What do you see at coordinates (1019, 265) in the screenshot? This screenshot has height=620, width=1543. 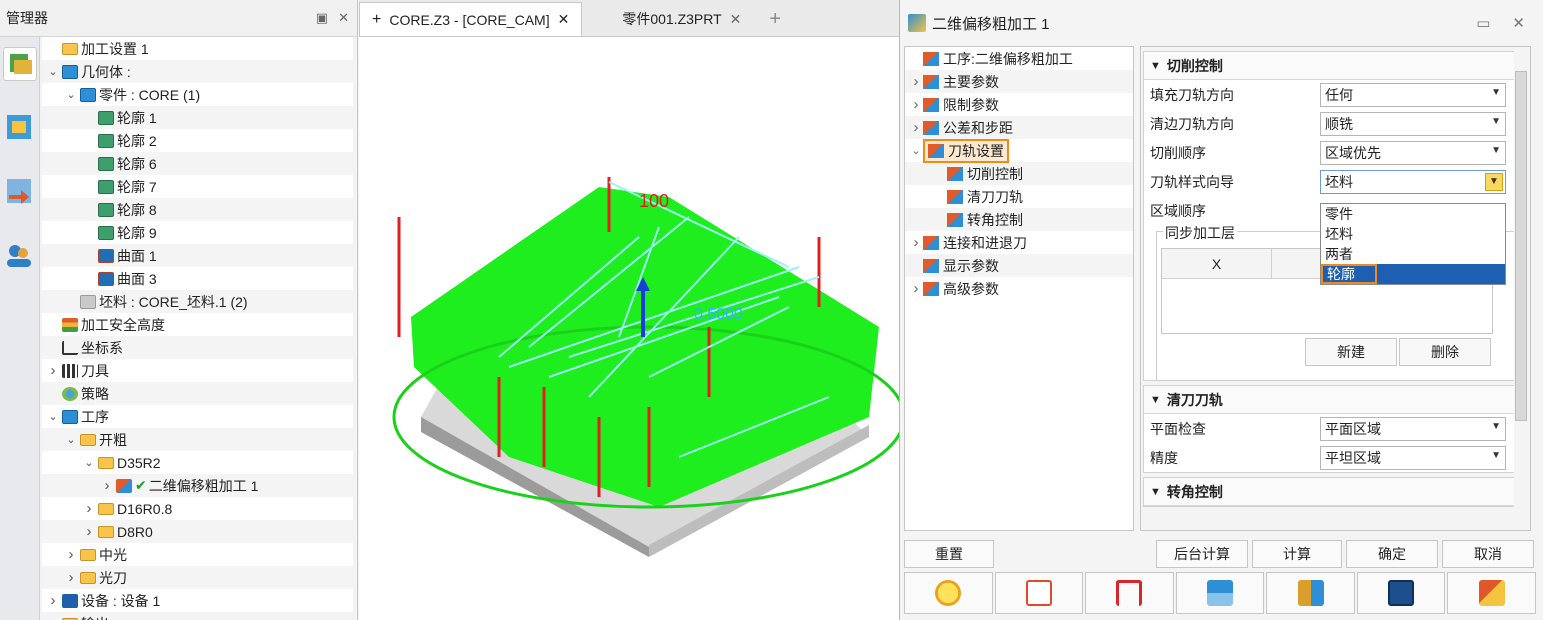 I see `op-tree-item: 显示参数` at bounding box center [1019, 265].